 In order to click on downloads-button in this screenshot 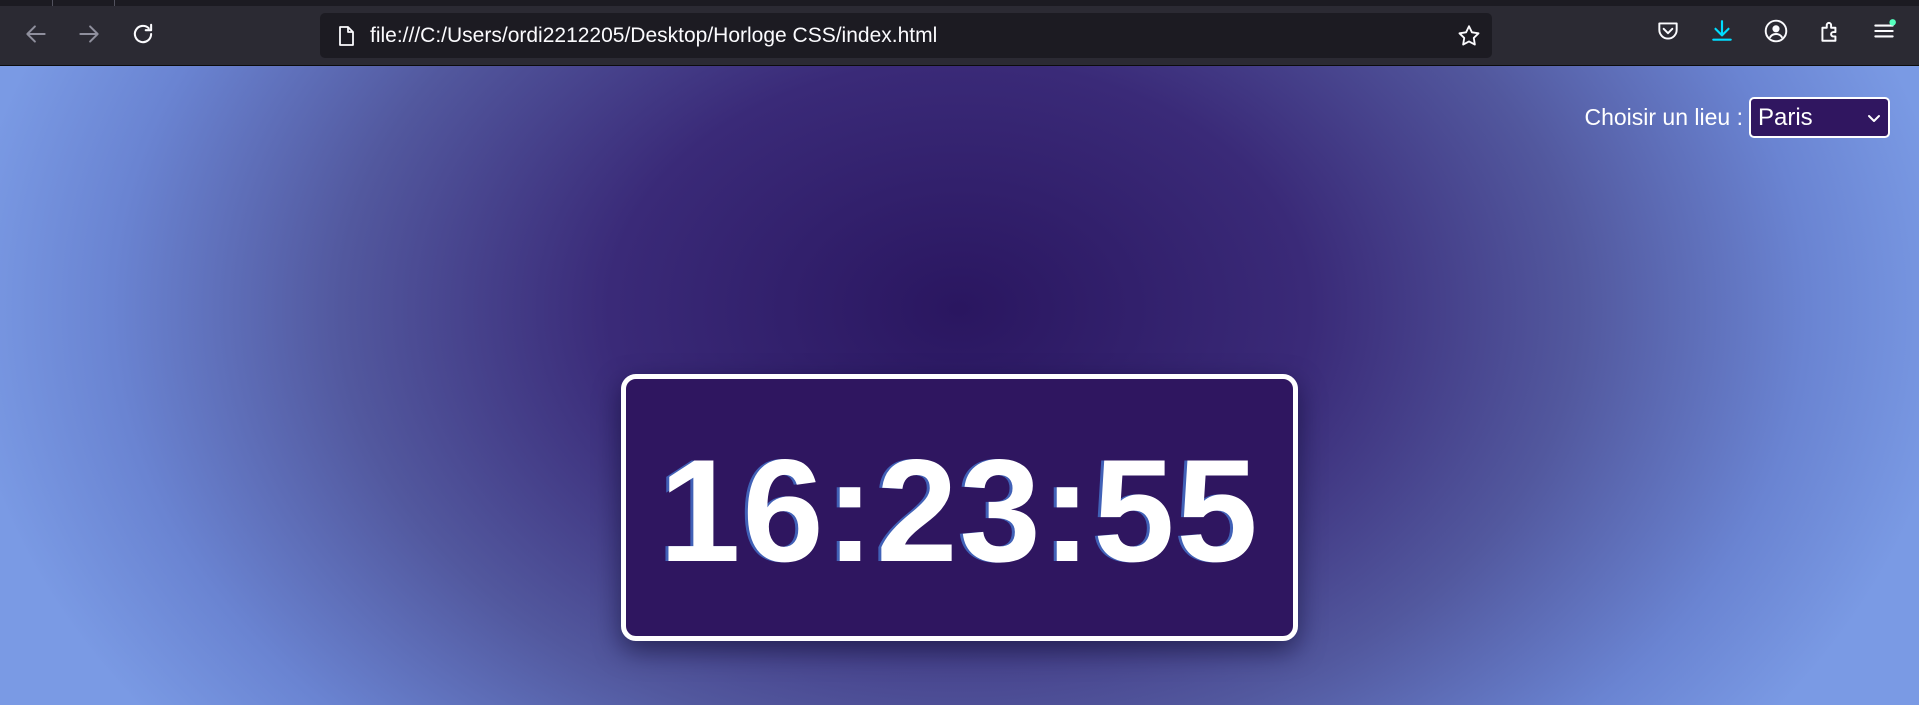, I will do `click(1722, 33)`.